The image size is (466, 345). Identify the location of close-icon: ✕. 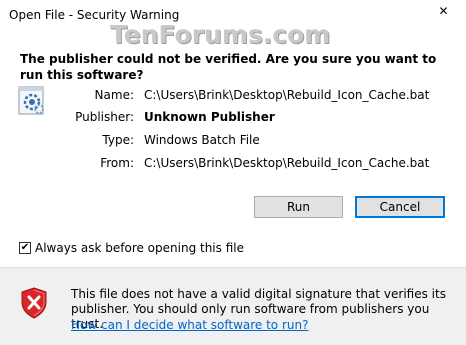
(443, 11).